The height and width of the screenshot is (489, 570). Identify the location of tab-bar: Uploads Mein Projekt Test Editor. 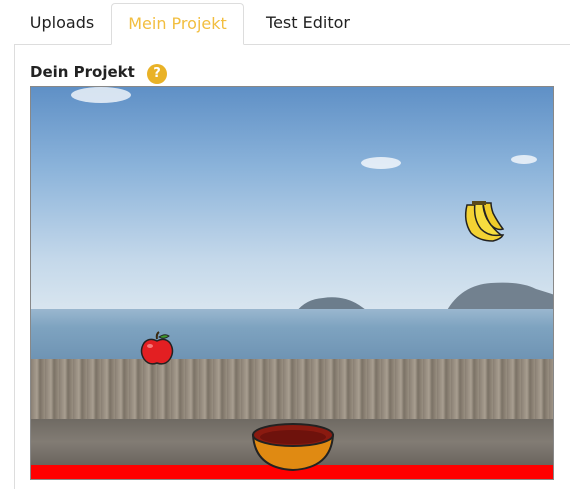
(292, 22).